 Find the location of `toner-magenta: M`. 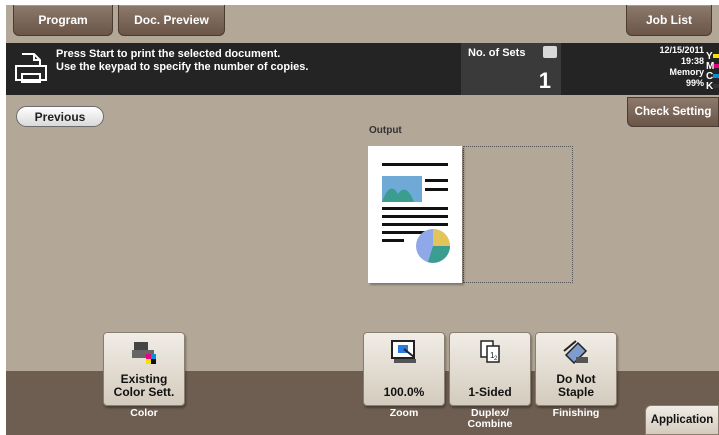

toner-magenta: M is located at coordinates (712, 66).